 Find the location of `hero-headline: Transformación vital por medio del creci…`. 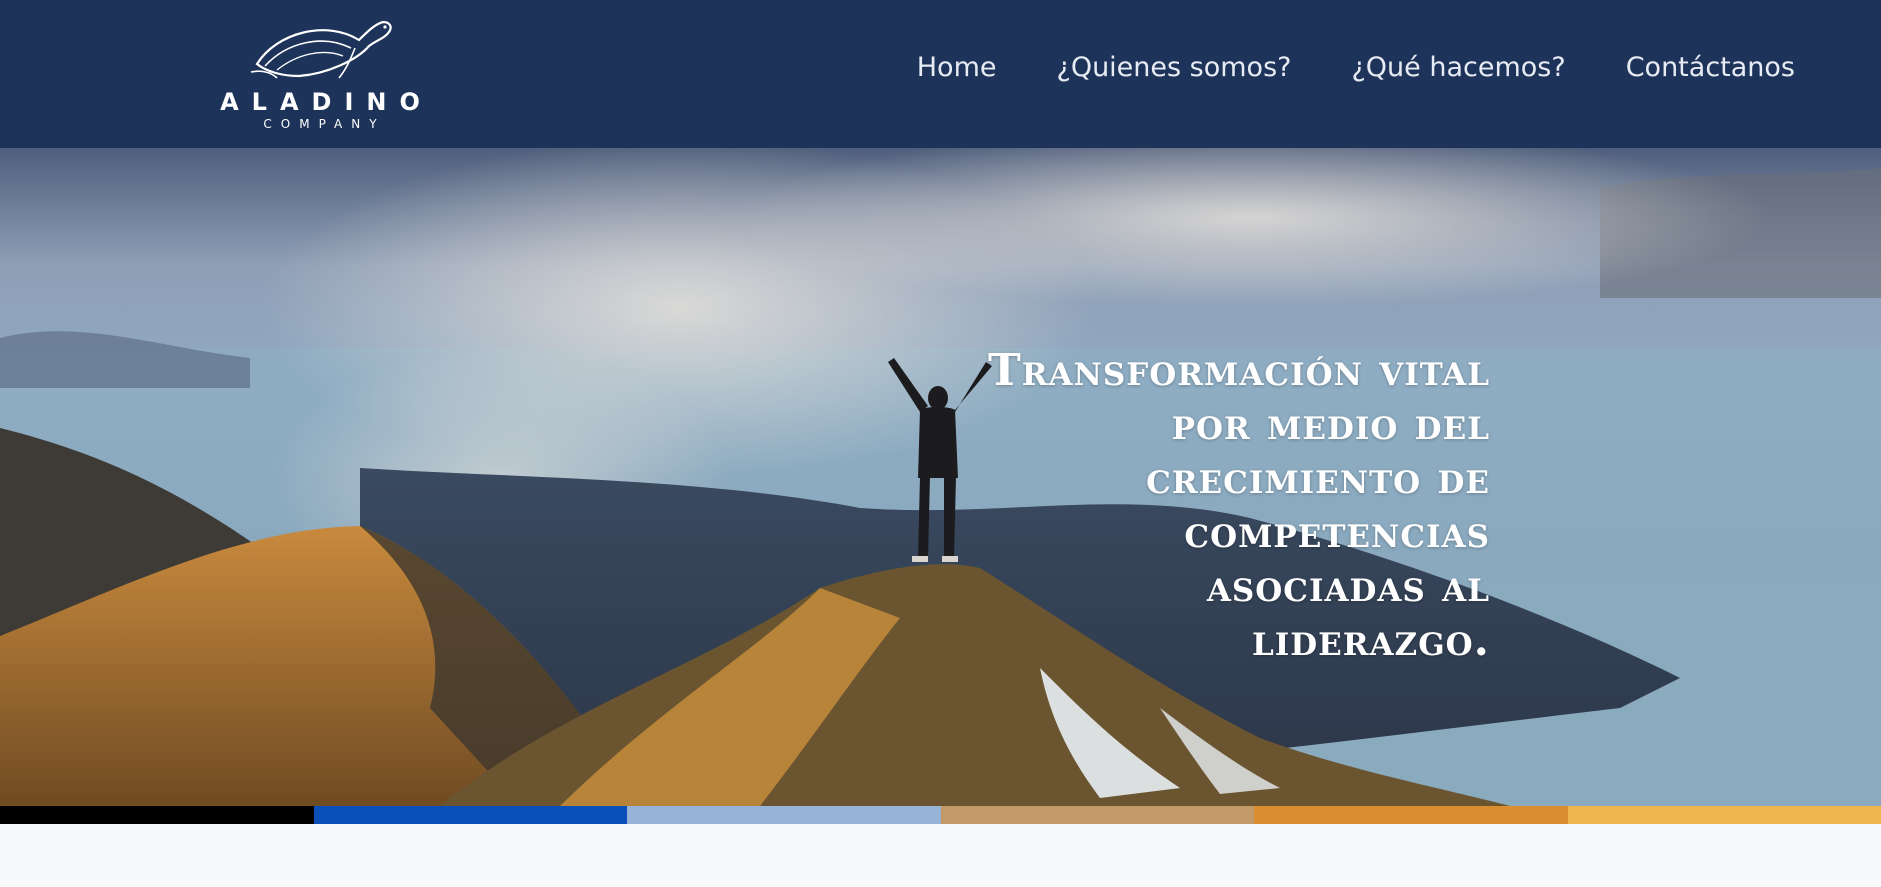

hero-headline: Transformación vital por medio del creci… is located at coordinates (1238, 506).